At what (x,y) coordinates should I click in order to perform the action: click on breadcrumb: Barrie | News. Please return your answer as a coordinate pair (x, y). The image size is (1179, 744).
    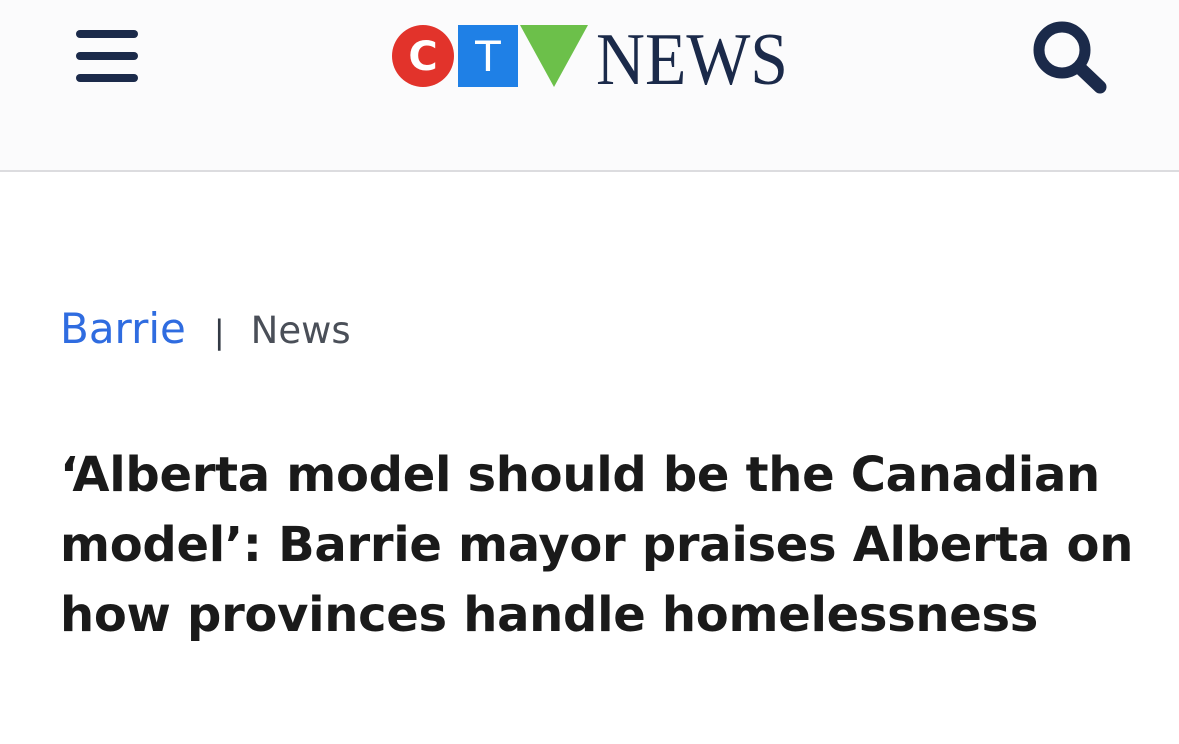
    Looking at the image, I should click on (205, 334).